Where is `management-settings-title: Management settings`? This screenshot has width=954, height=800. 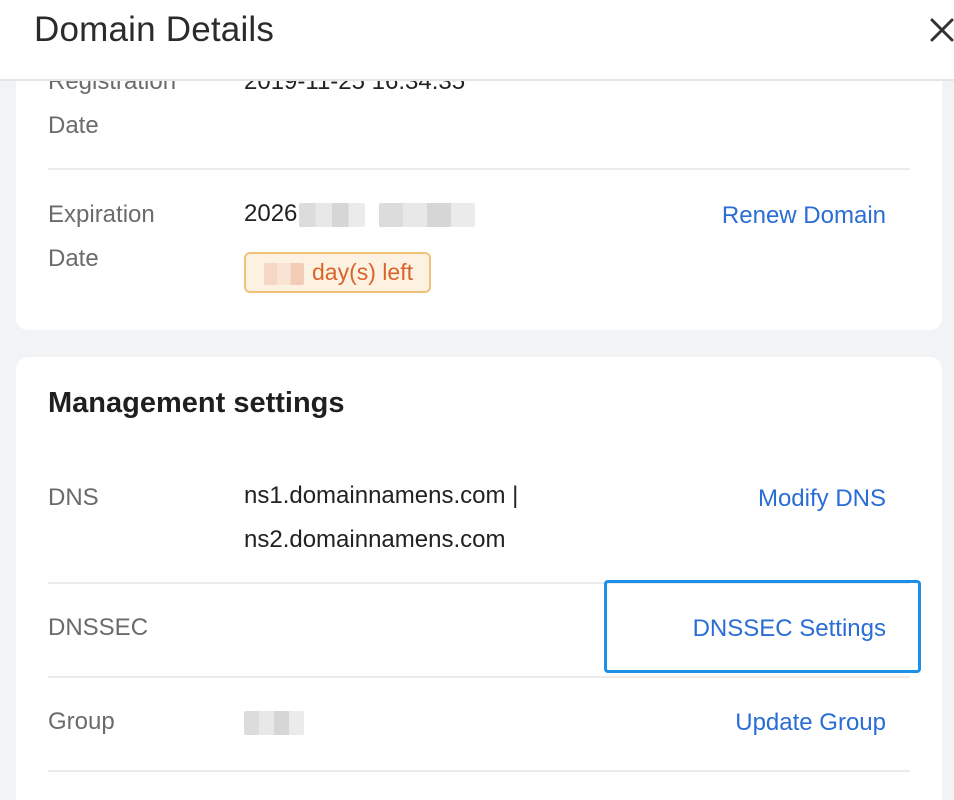 management-settings-title: Management settings is located at coordinates (196, 403).